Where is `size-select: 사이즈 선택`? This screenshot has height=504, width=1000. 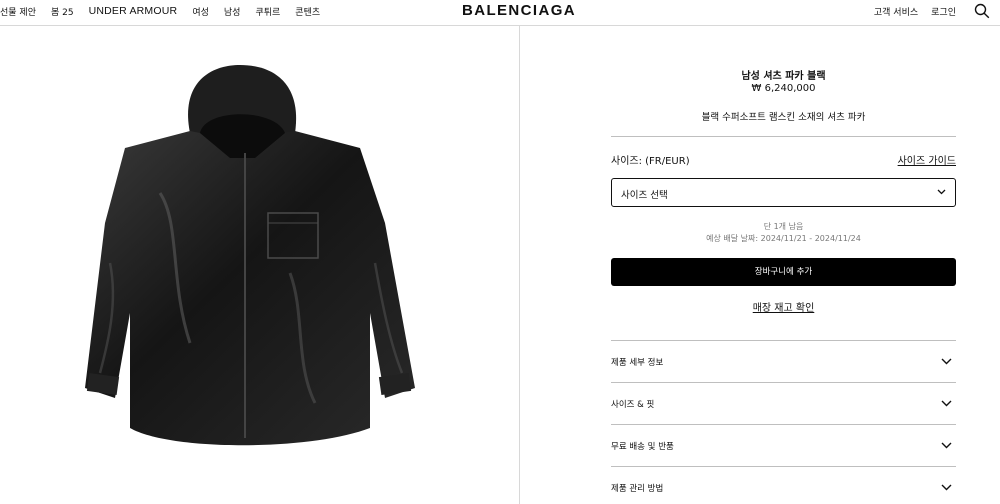 size-select: 사이즈 선택 is located at coordinates (783, 192).